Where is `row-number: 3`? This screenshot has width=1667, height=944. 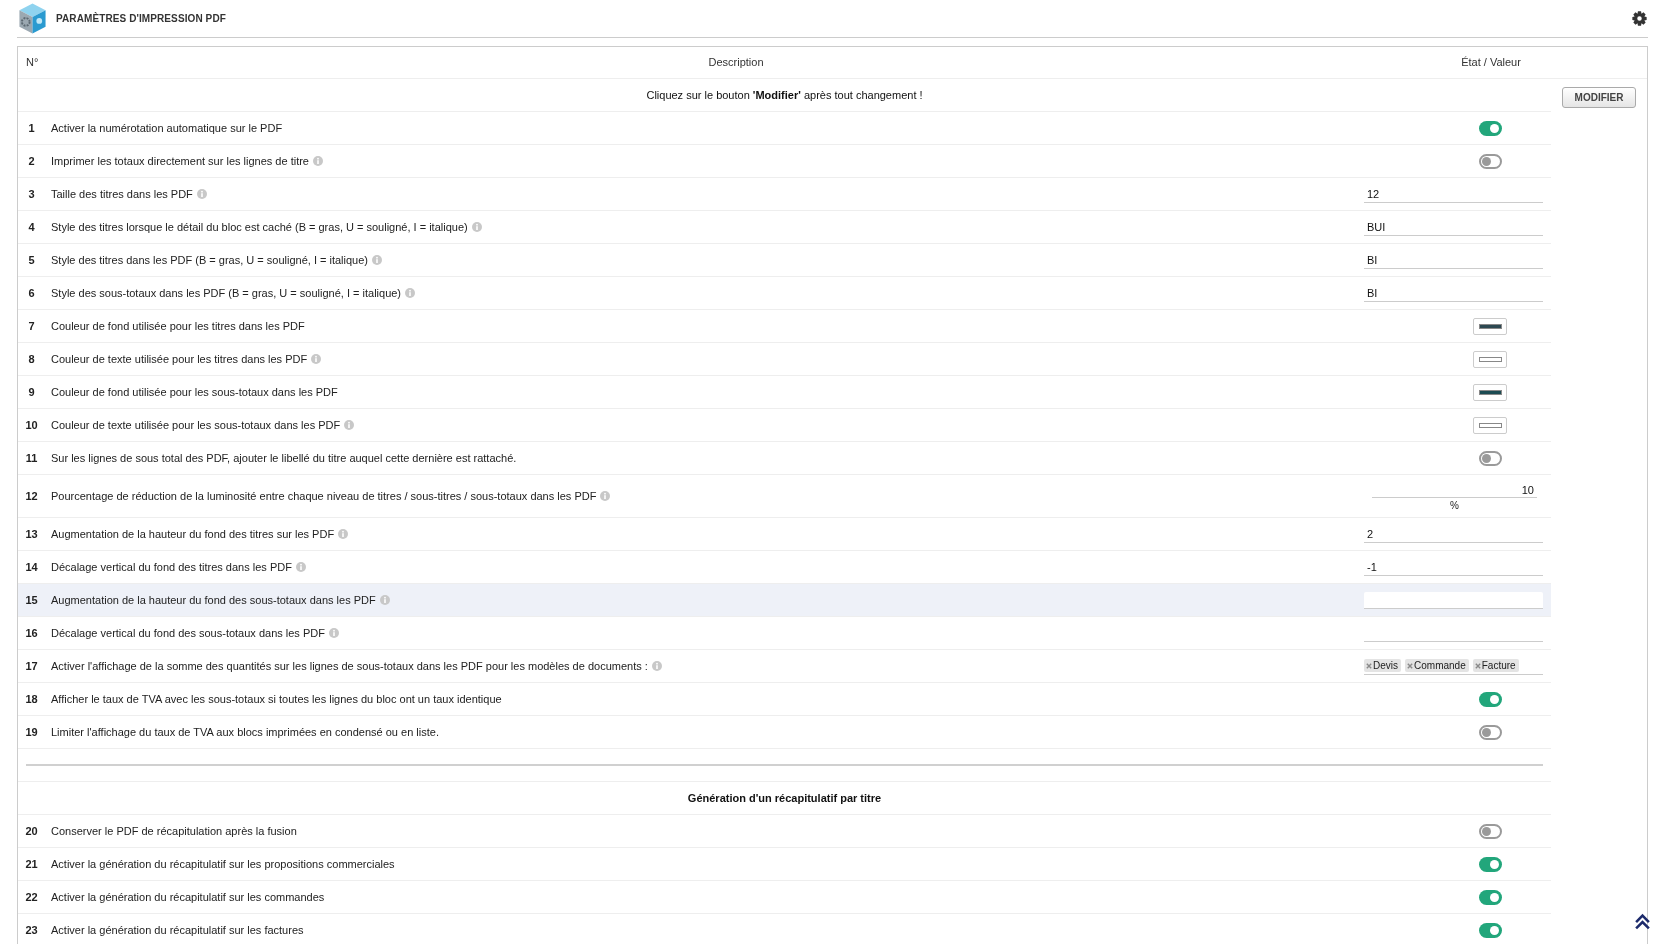
row-number: 3 is located at coordinates (31, 194).